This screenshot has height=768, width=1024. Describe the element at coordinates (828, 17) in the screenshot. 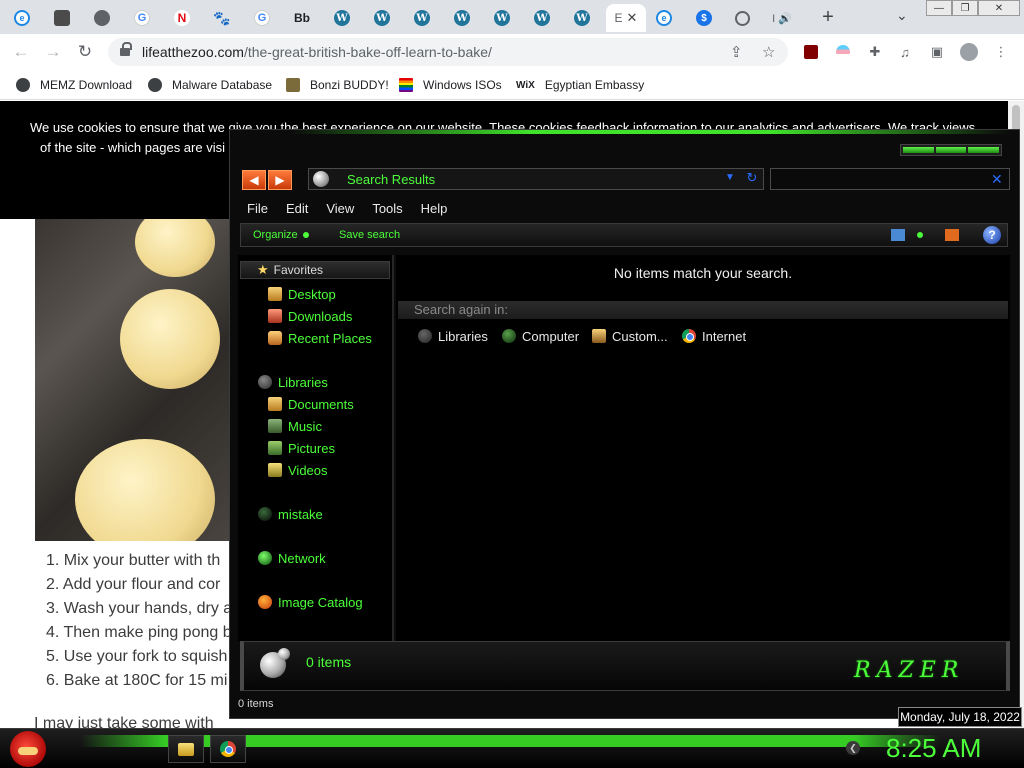

I see `new-tab-button: +` at that location.